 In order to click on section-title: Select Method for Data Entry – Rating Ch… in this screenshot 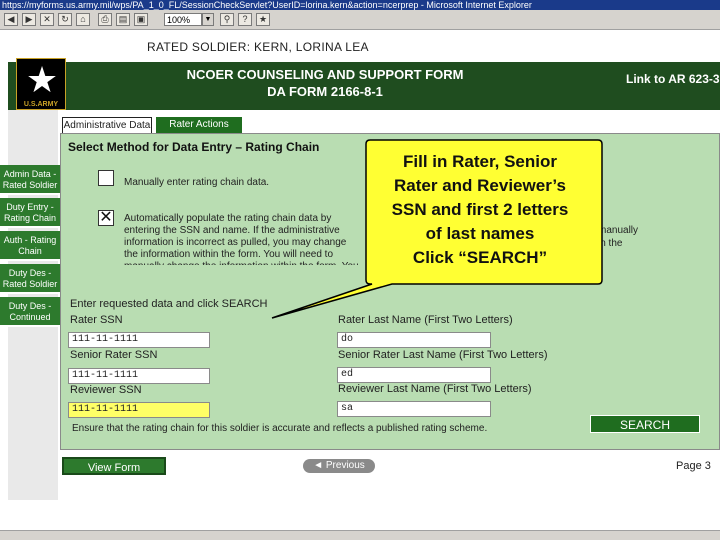, I will do `click(194, 147)`.